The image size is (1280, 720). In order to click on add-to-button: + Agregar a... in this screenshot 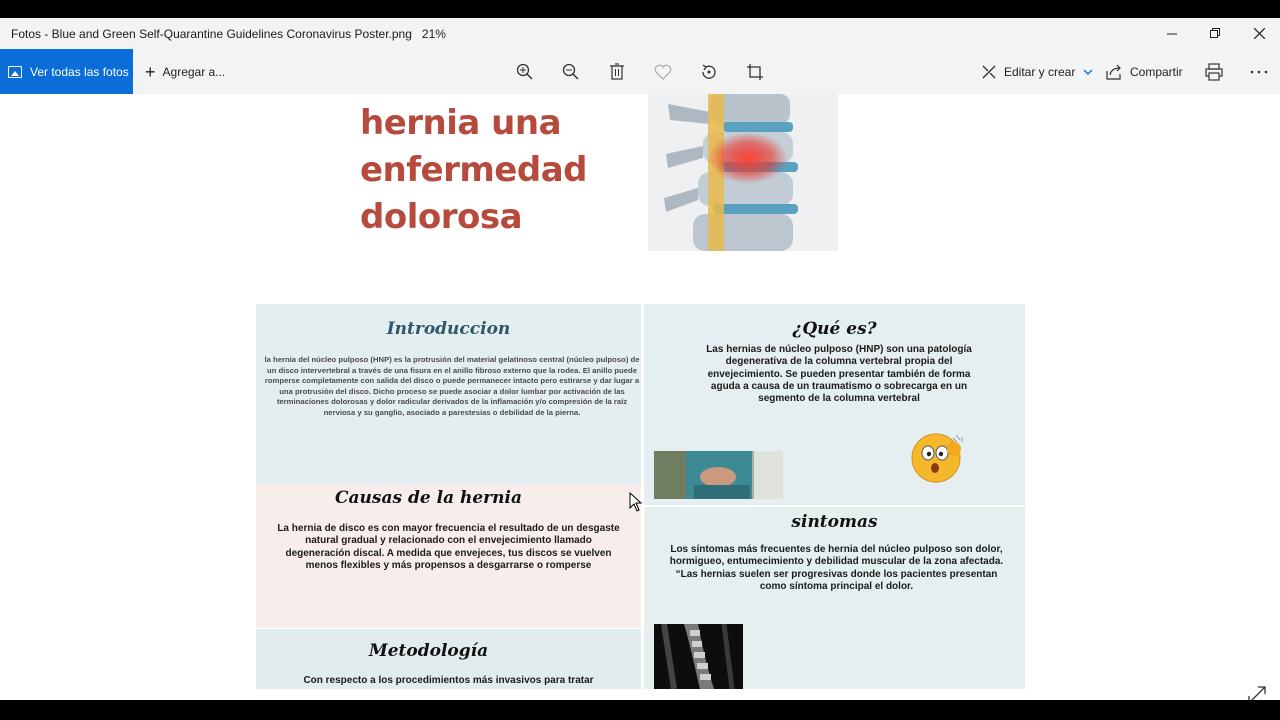, I will do `click(185, 71)`.